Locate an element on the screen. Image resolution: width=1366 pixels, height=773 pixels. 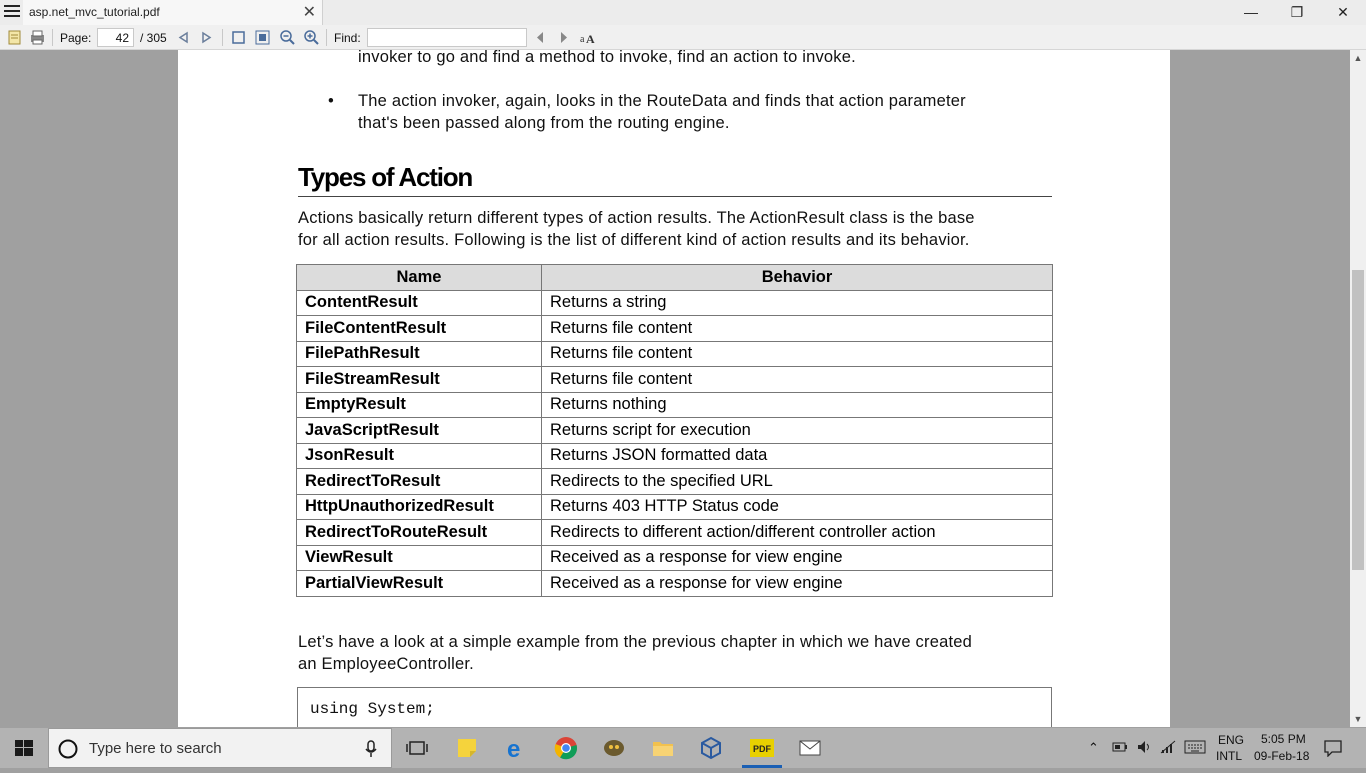
sticky-notes-icon is located at coordinates (467, 748).